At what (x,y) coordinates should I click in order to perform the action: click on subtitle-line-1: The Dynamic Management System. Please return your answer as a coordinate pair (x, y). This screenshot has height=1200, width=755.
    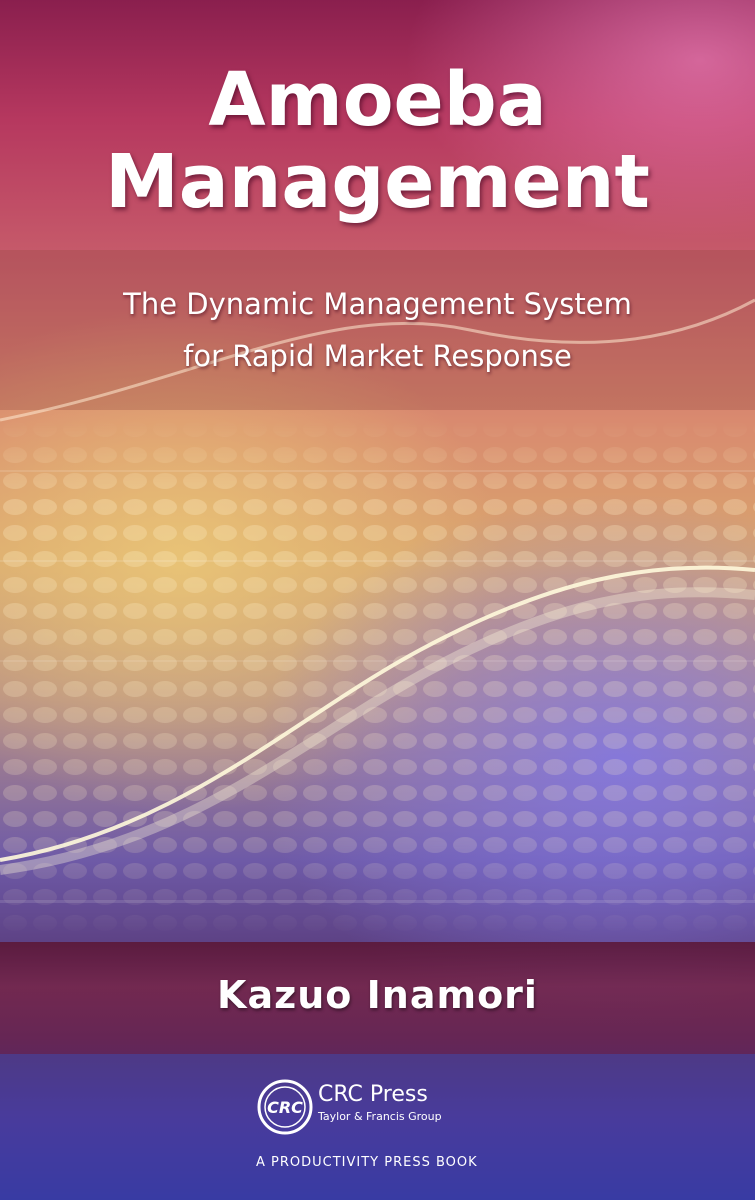
    Looking at the image, I should click on (377, 304).